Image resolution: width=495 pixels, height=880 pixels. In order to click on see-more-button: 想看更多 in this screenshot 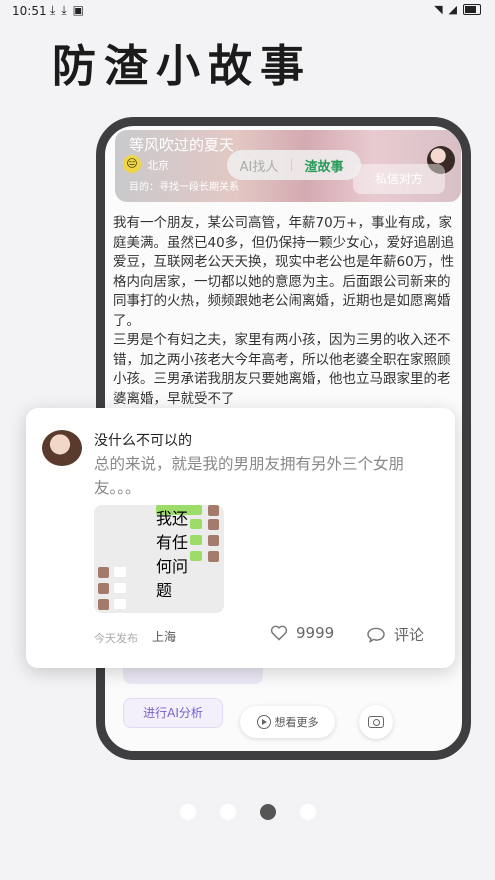, I will do `click(287, 722)`.